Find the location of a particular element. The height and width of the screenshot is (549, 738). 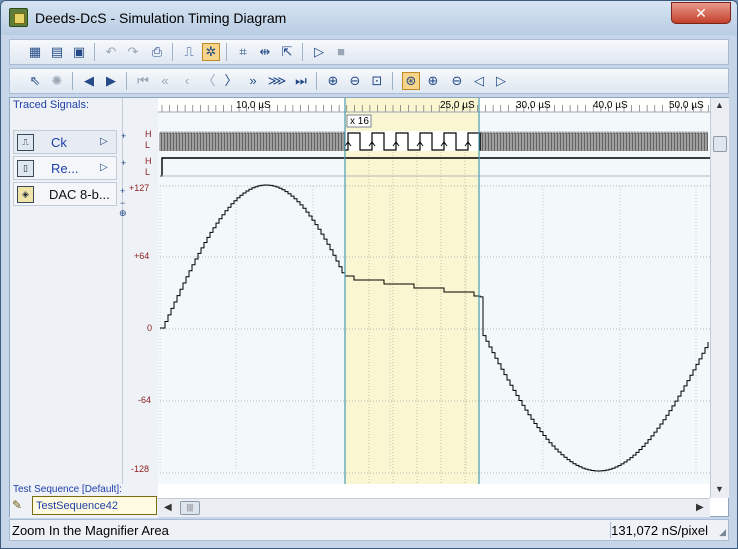

scroll-thumb is located at coordinates (720, 144).